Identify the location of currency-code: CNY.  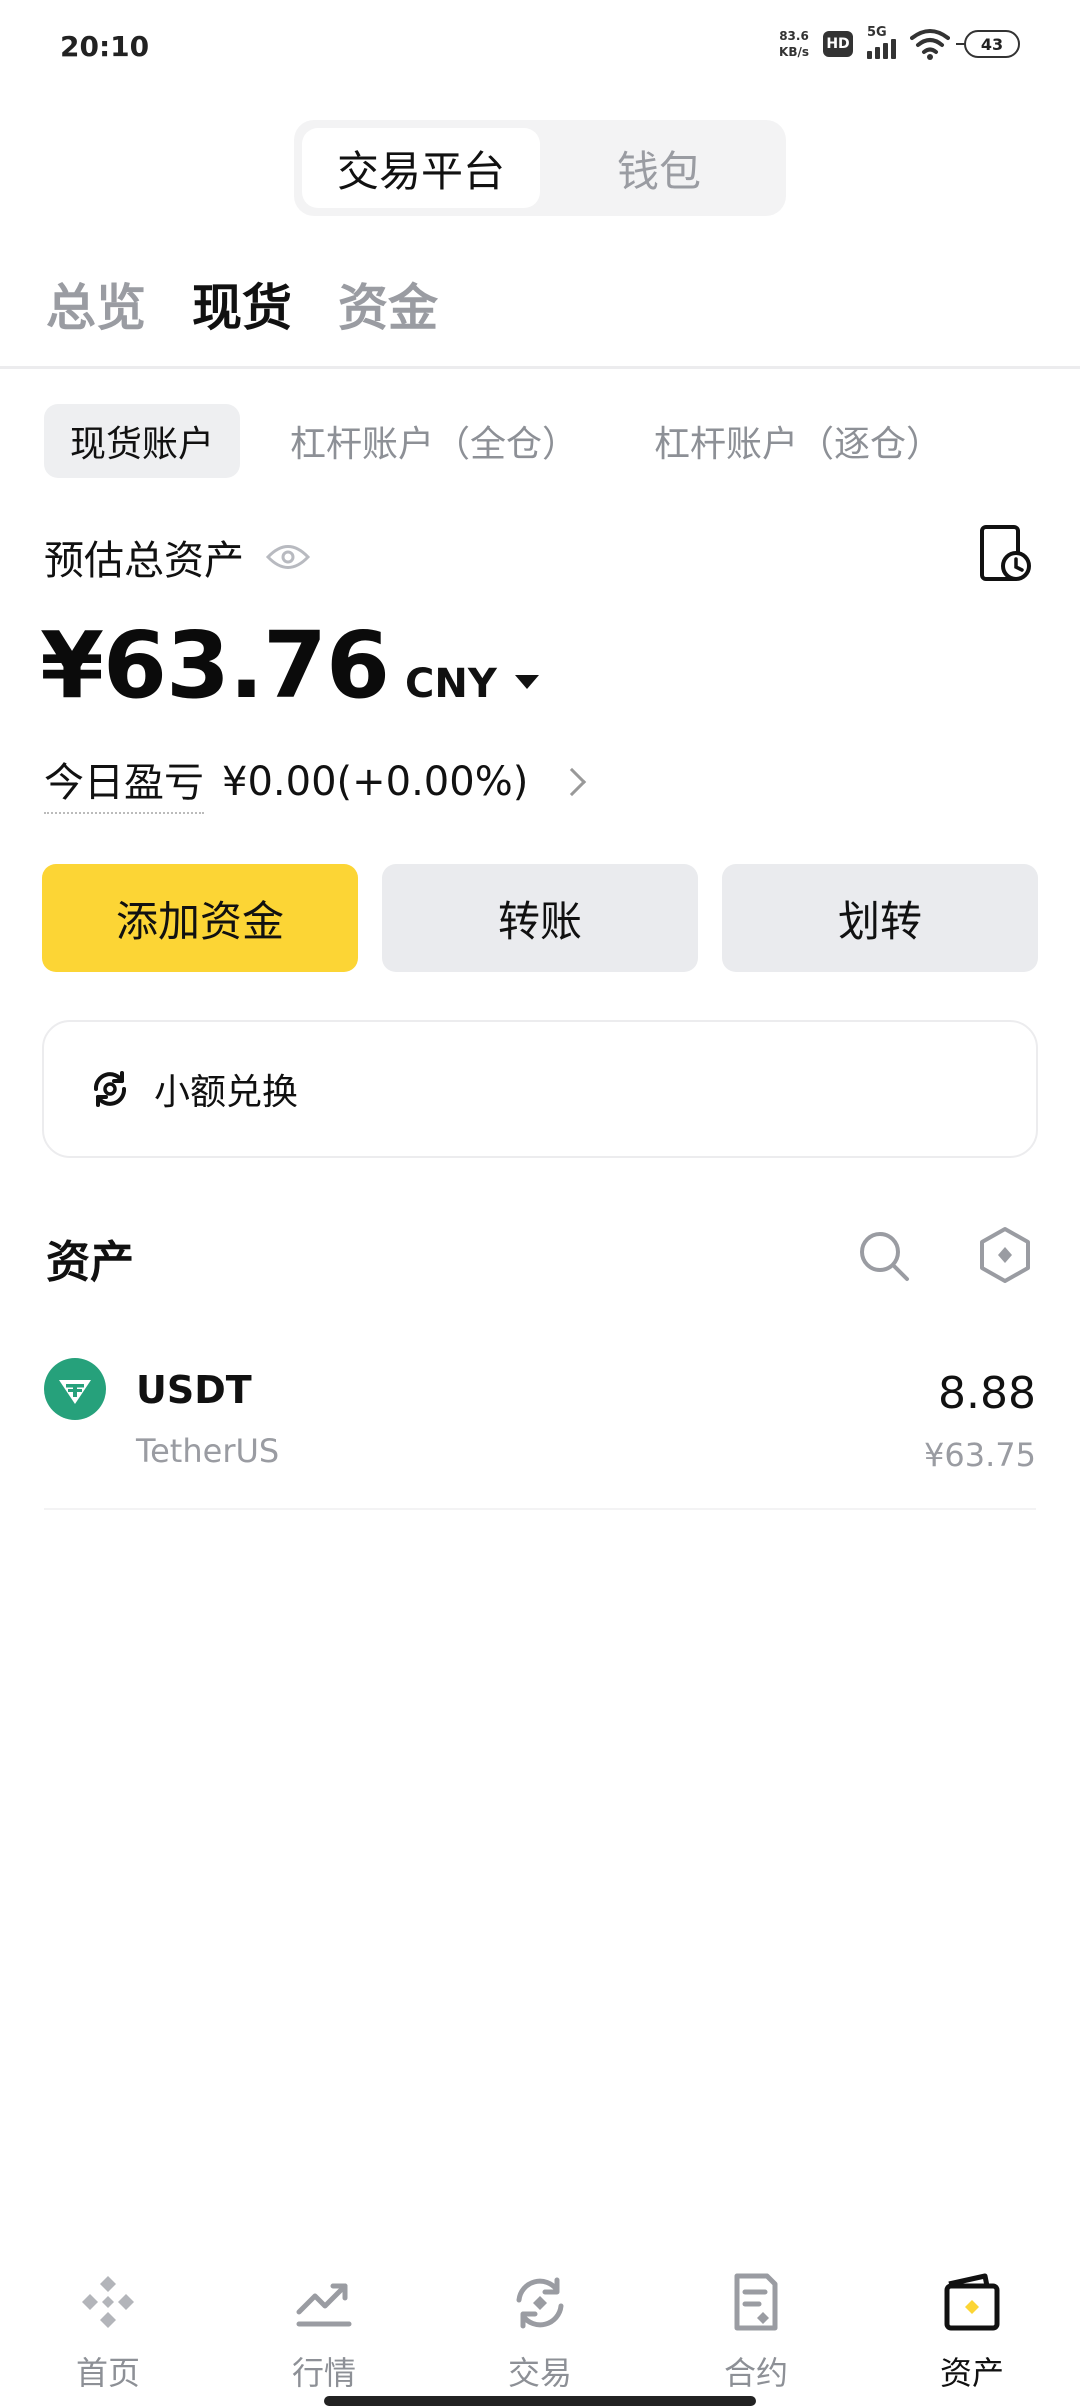
(451, 684).